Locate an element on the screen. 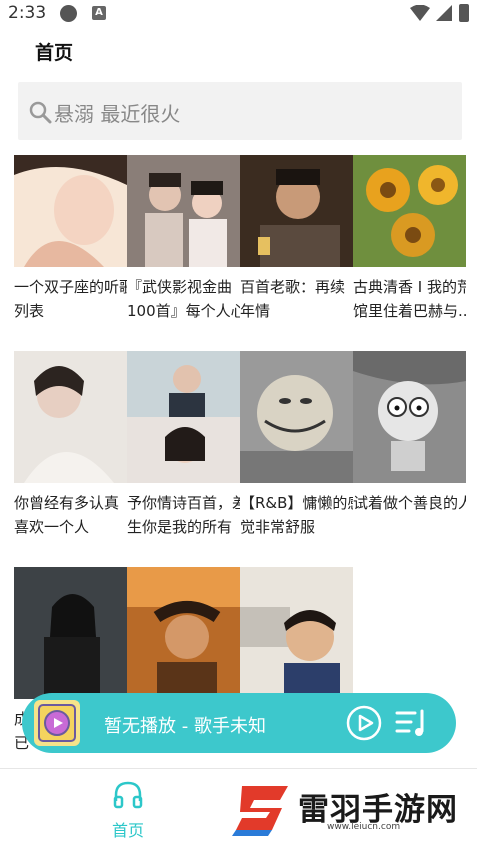 Image resolution: width=477 pixels, height=850 pixels. notification-icon is located at coordinates (68, 13).